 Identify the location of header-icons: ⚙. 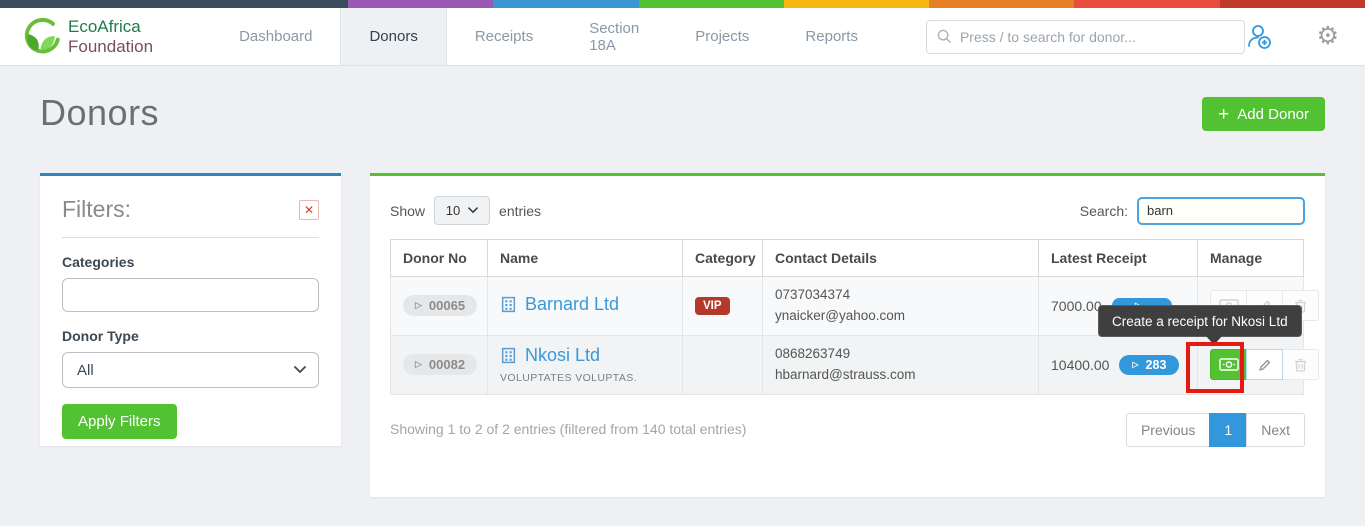
(1305, 36).